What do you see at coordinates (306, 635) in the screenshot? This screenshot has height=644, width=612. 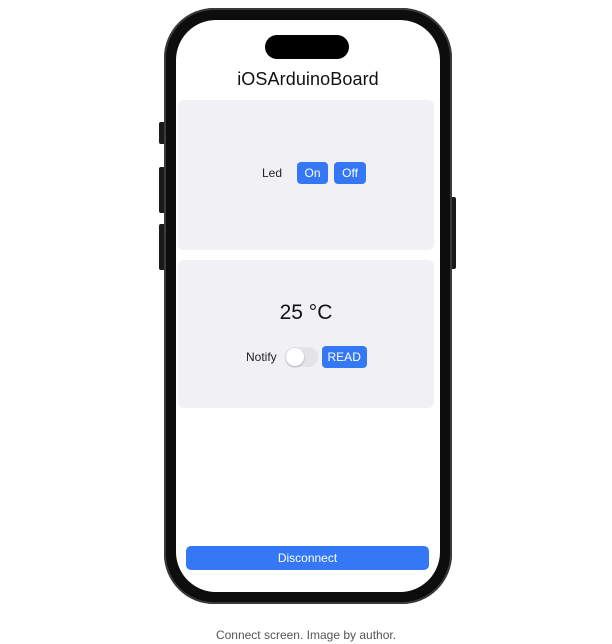 I see `figure-caption: Connect screen. Image by author.` at bounding box center [306, 635].